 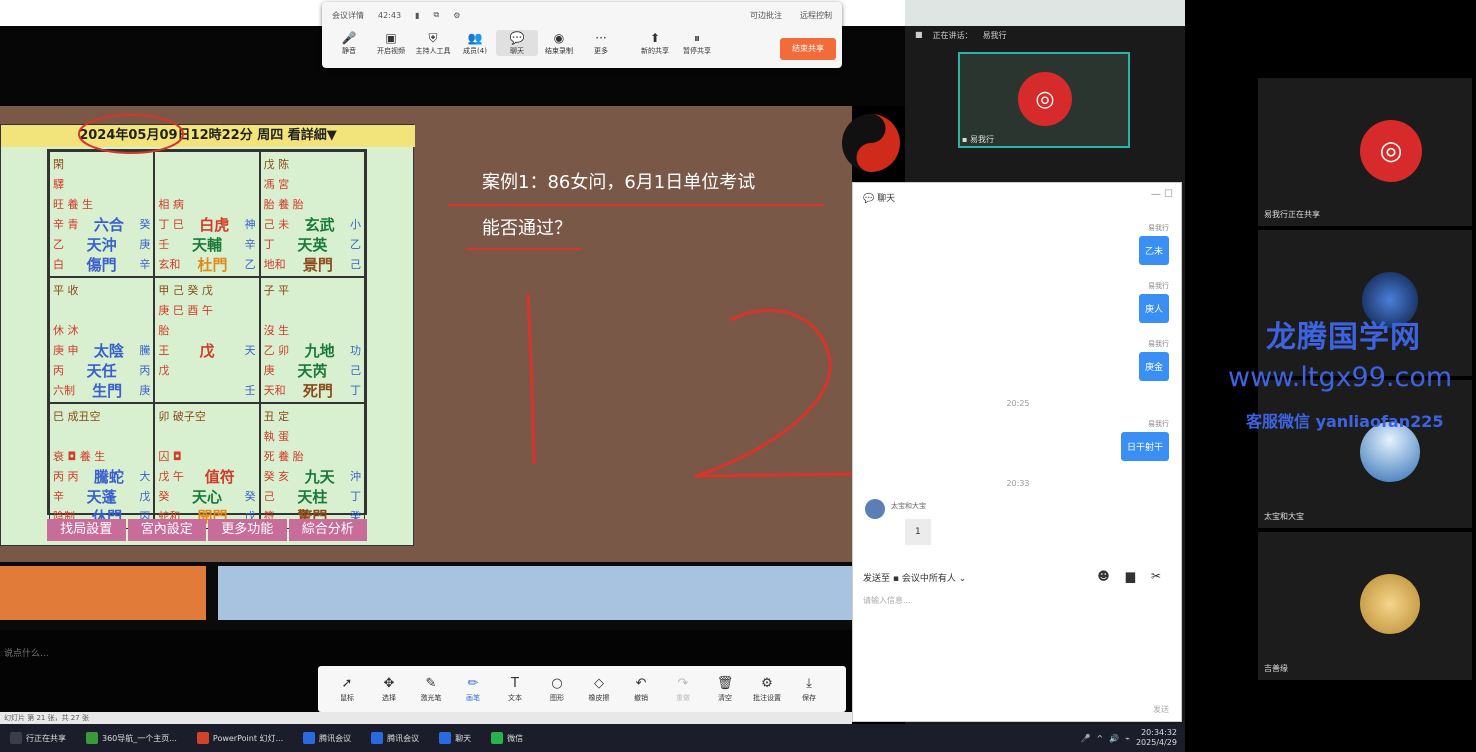 I want to click on redo-icon: ↷, so click(x=683, y=683).